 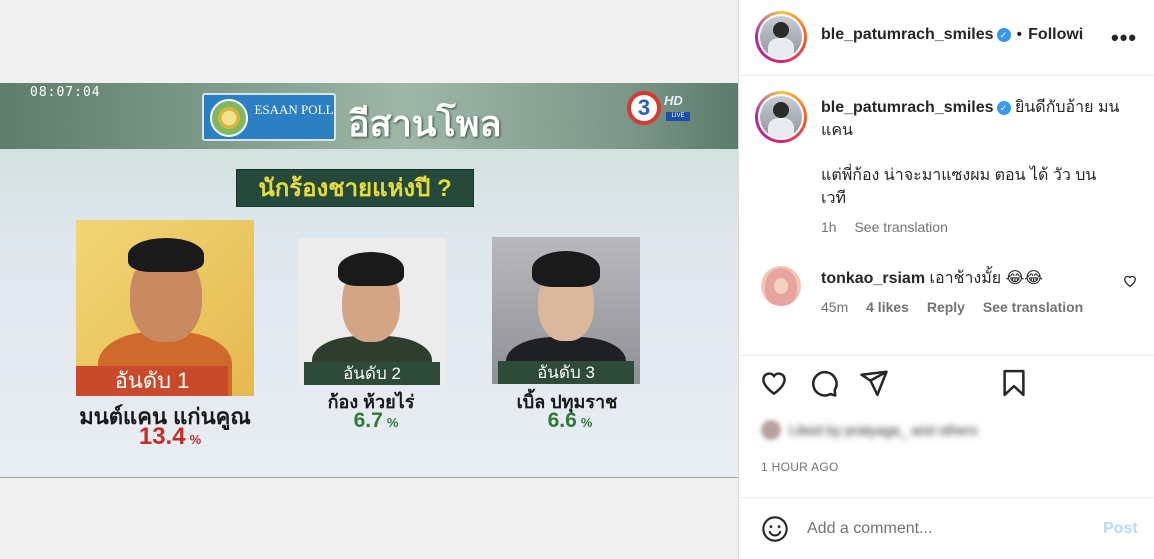 What do you see at coordinates (1130, 282) in the screenshot?
I see `comment-like-heart-icon` at bounding box center [1130, 282].